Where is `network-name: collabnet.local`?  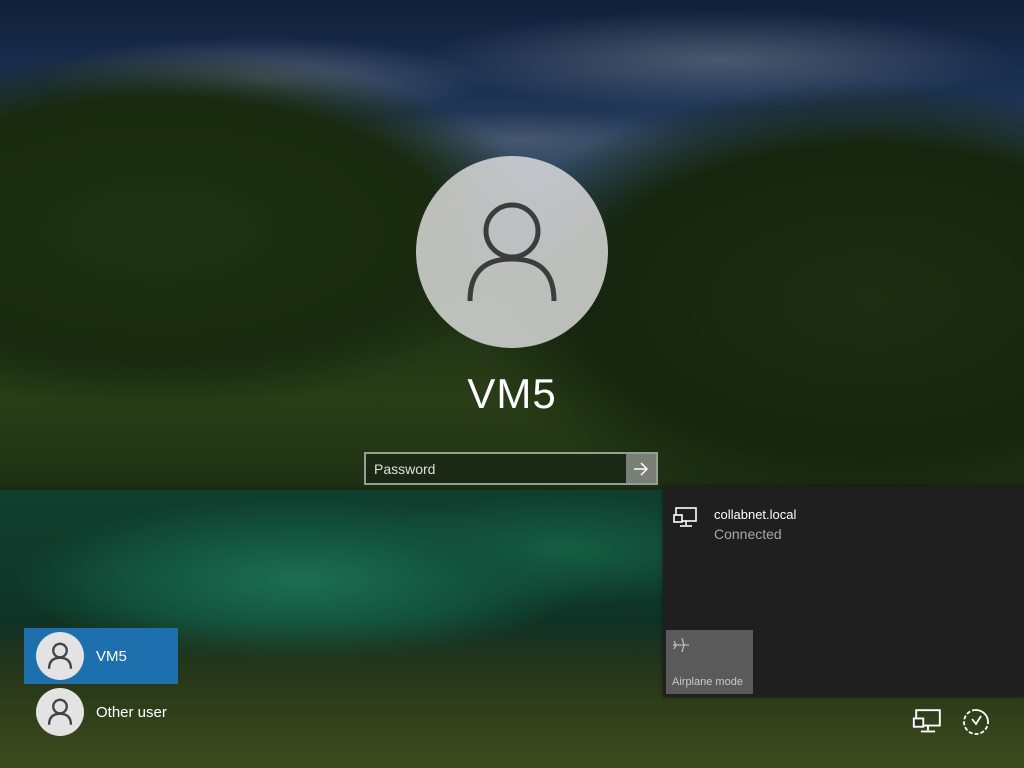
network-name: collabnet.local is located at coordinates (755, 514).